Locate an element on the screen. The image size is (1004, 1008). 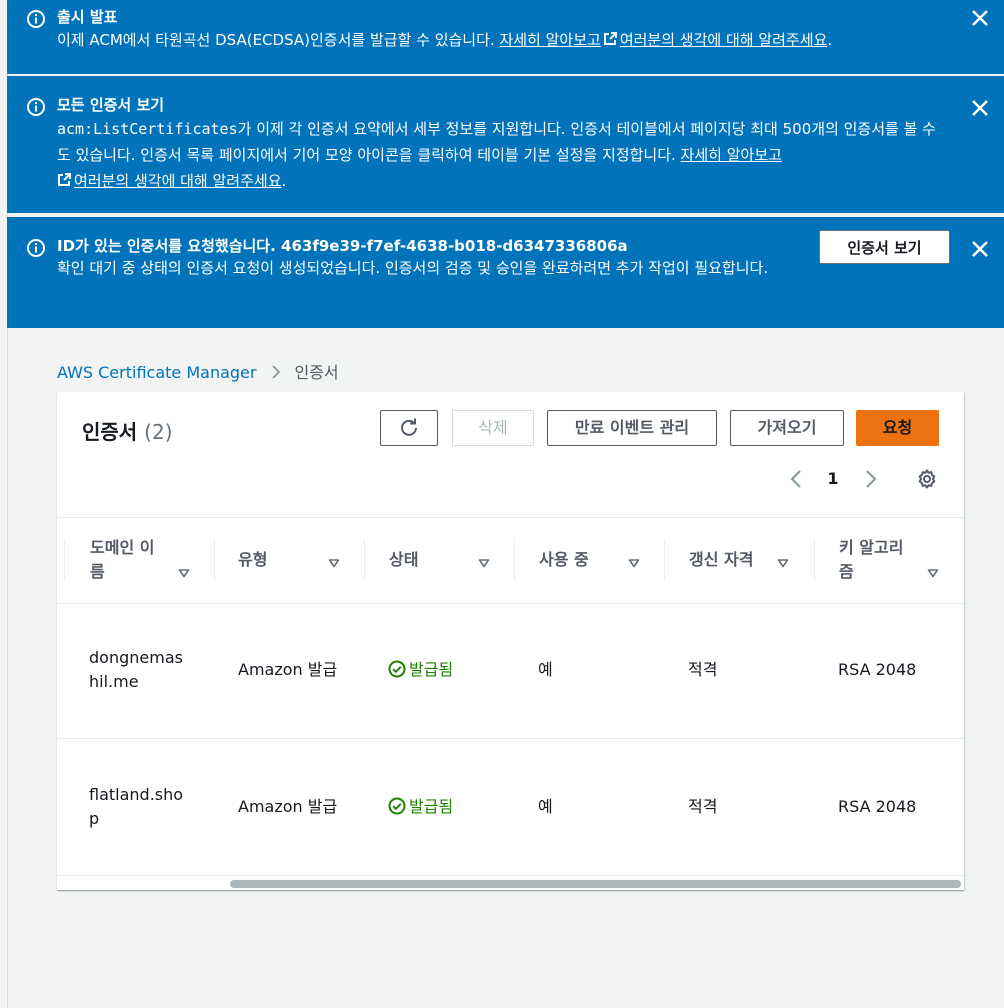
certificate-count: (2) is located at coordinates (158, 432).